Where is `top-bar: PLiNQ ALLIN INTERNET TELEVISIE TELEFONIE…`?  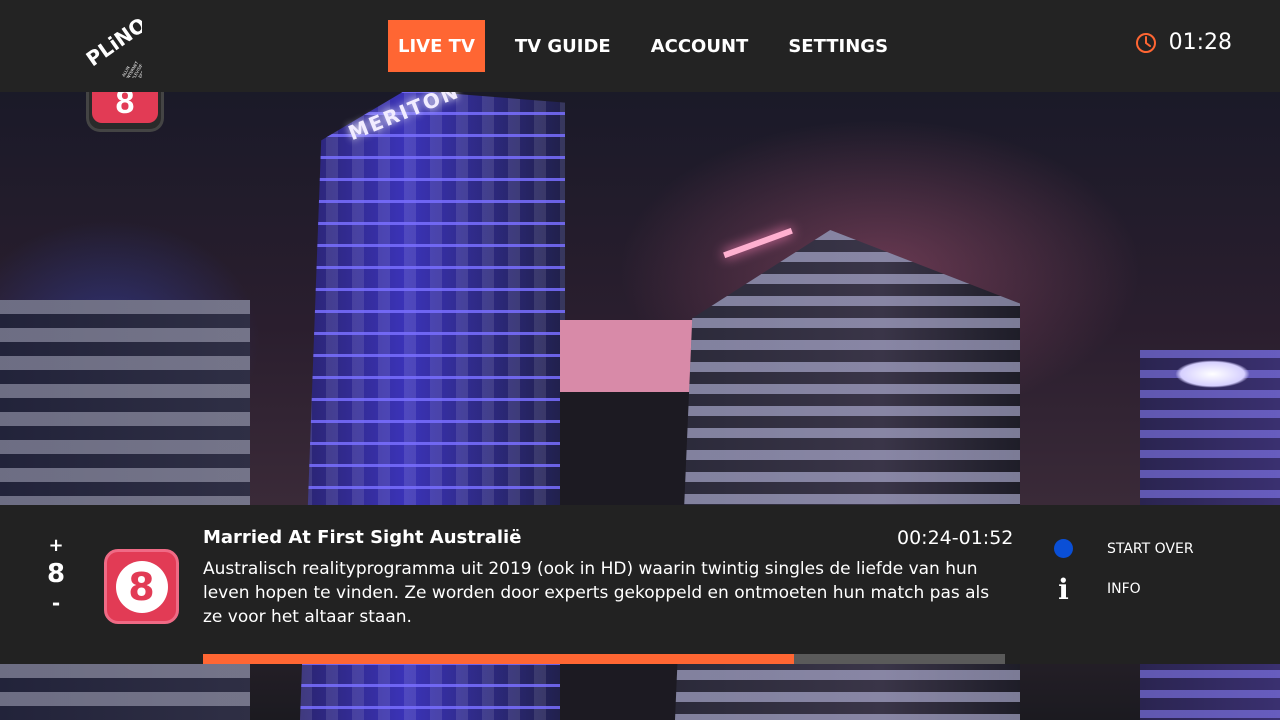
top-bar: PLiNQ ALLIN INTERNET TELEVISIE TELEFONIE… is located at coordinates (640, 46).